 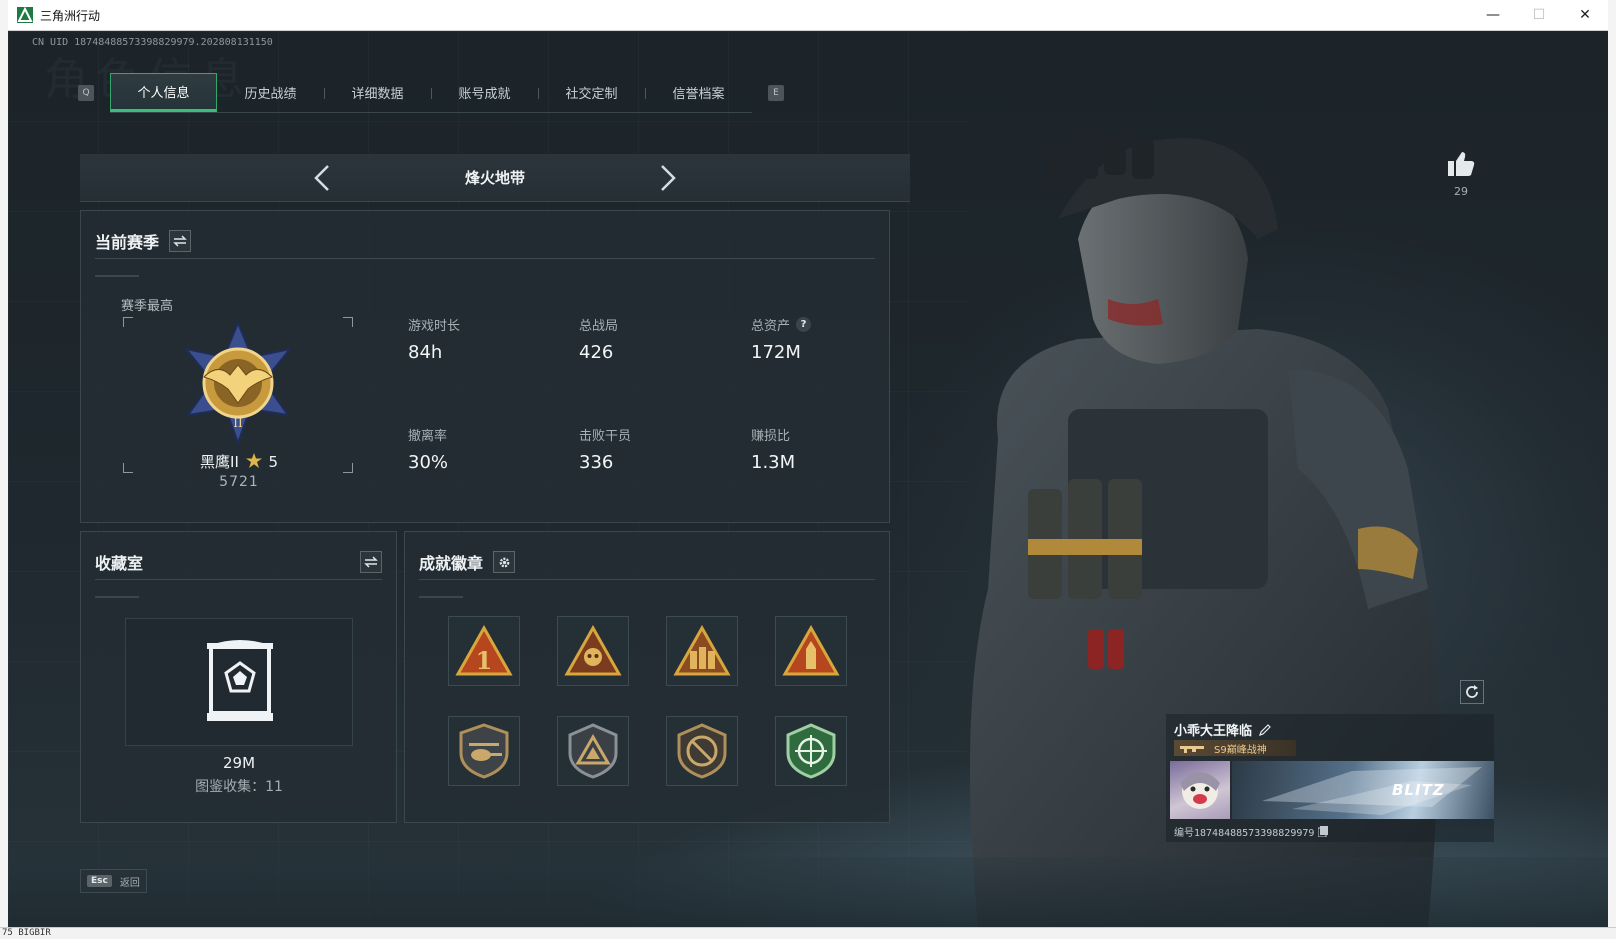 What do you see at coordinates (596, 352) in the screenshot?
I see `stat-value: 426` at bounding box center [596, 352].